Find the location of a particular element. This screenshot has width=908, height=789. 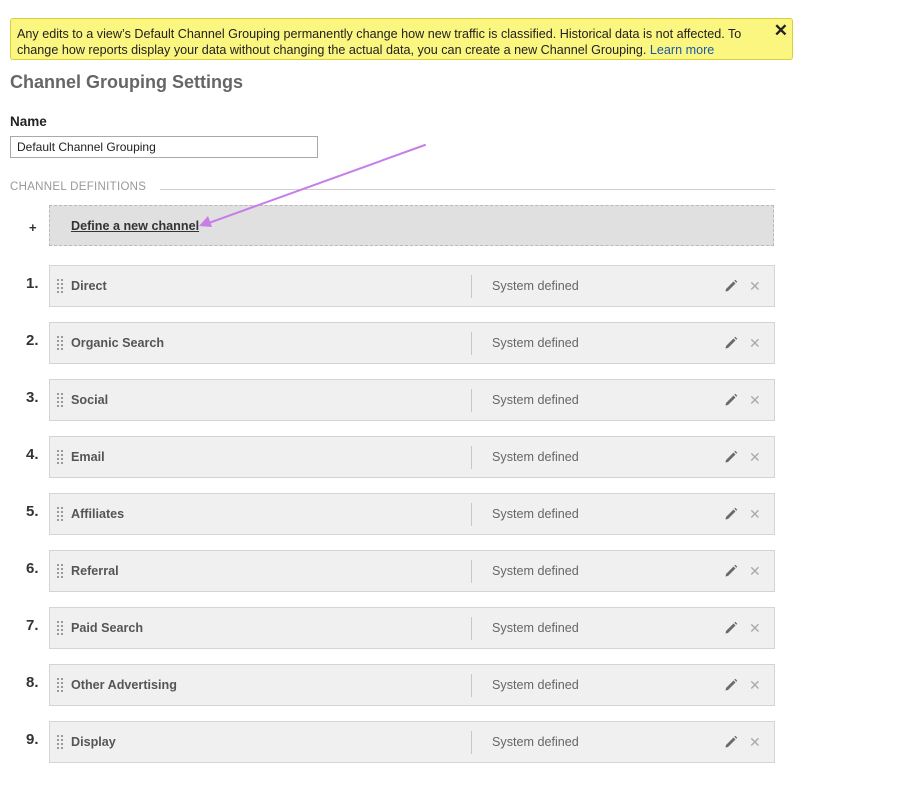

page-title: Channel Grouping Settings is located at coordinates (126, 82).